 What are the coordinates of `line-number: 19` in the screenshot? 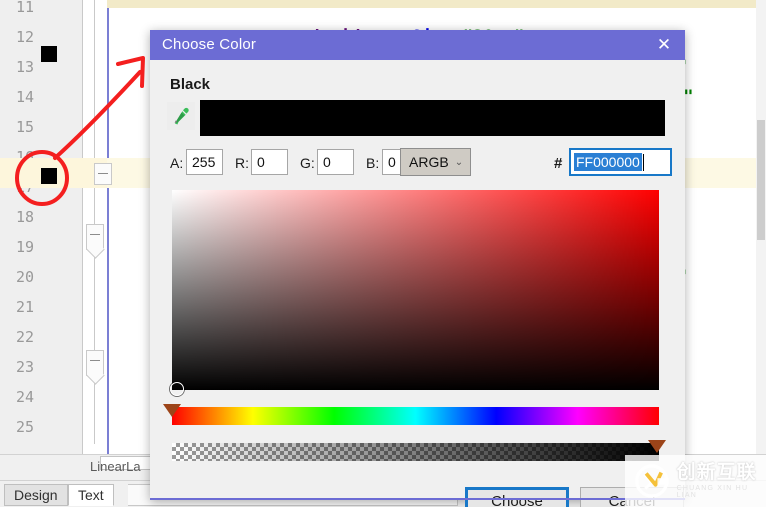 It's located at (24, 247).